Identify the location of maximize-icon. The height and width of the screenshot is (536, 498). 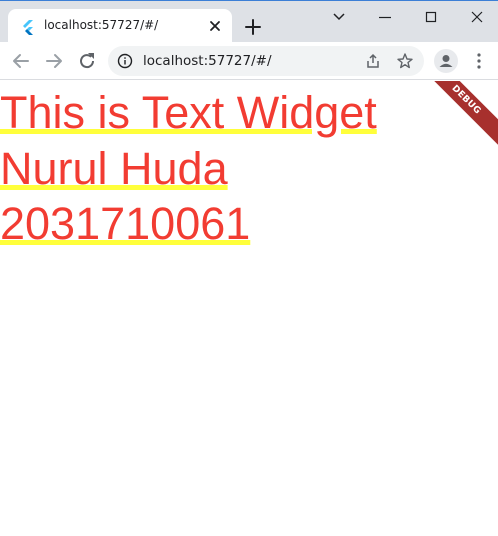
(431, 17).